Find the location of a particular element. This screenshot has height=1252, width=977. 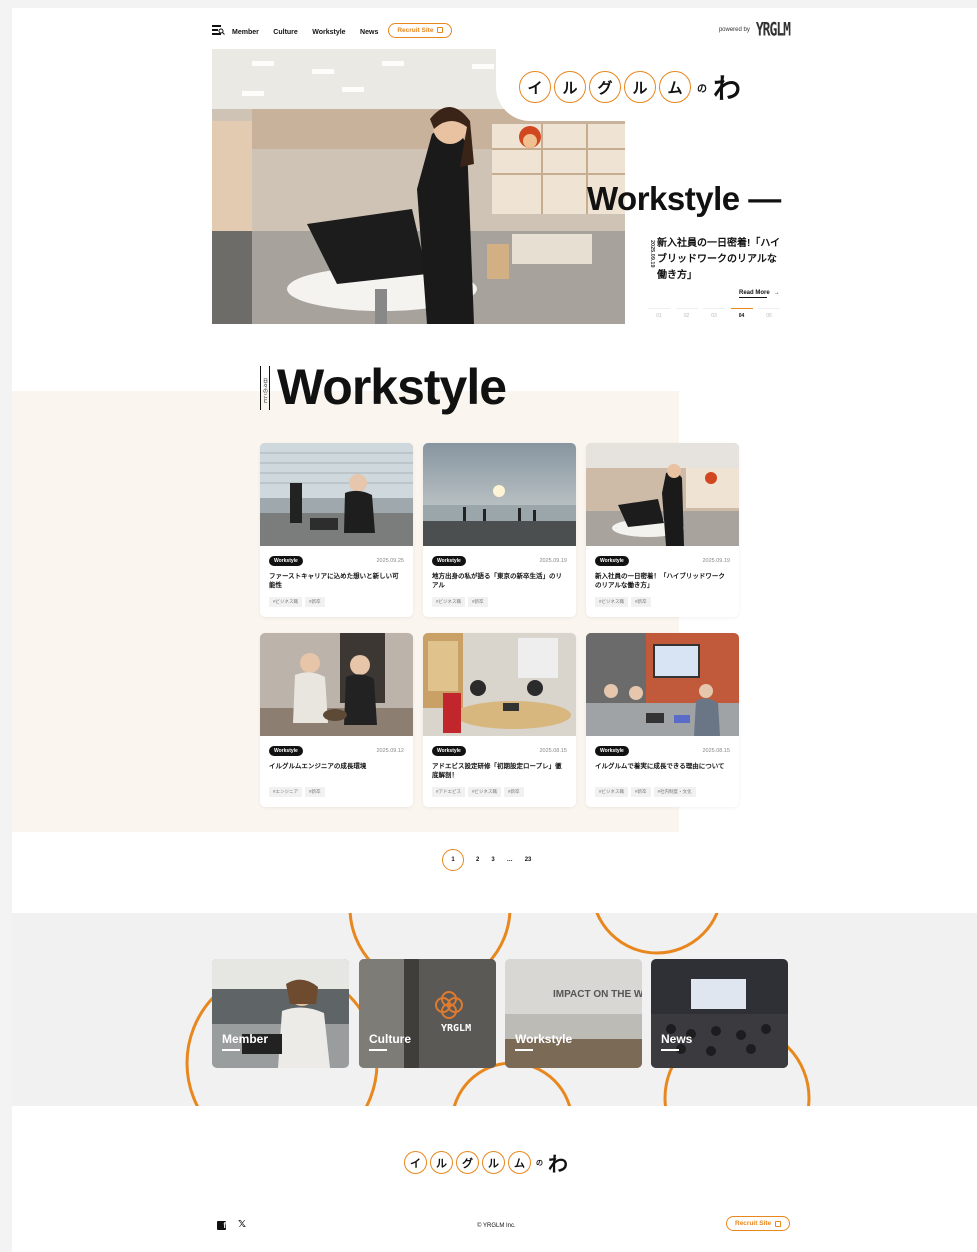

card-date: 2025.09.12 is located at coordinates (390, 751).